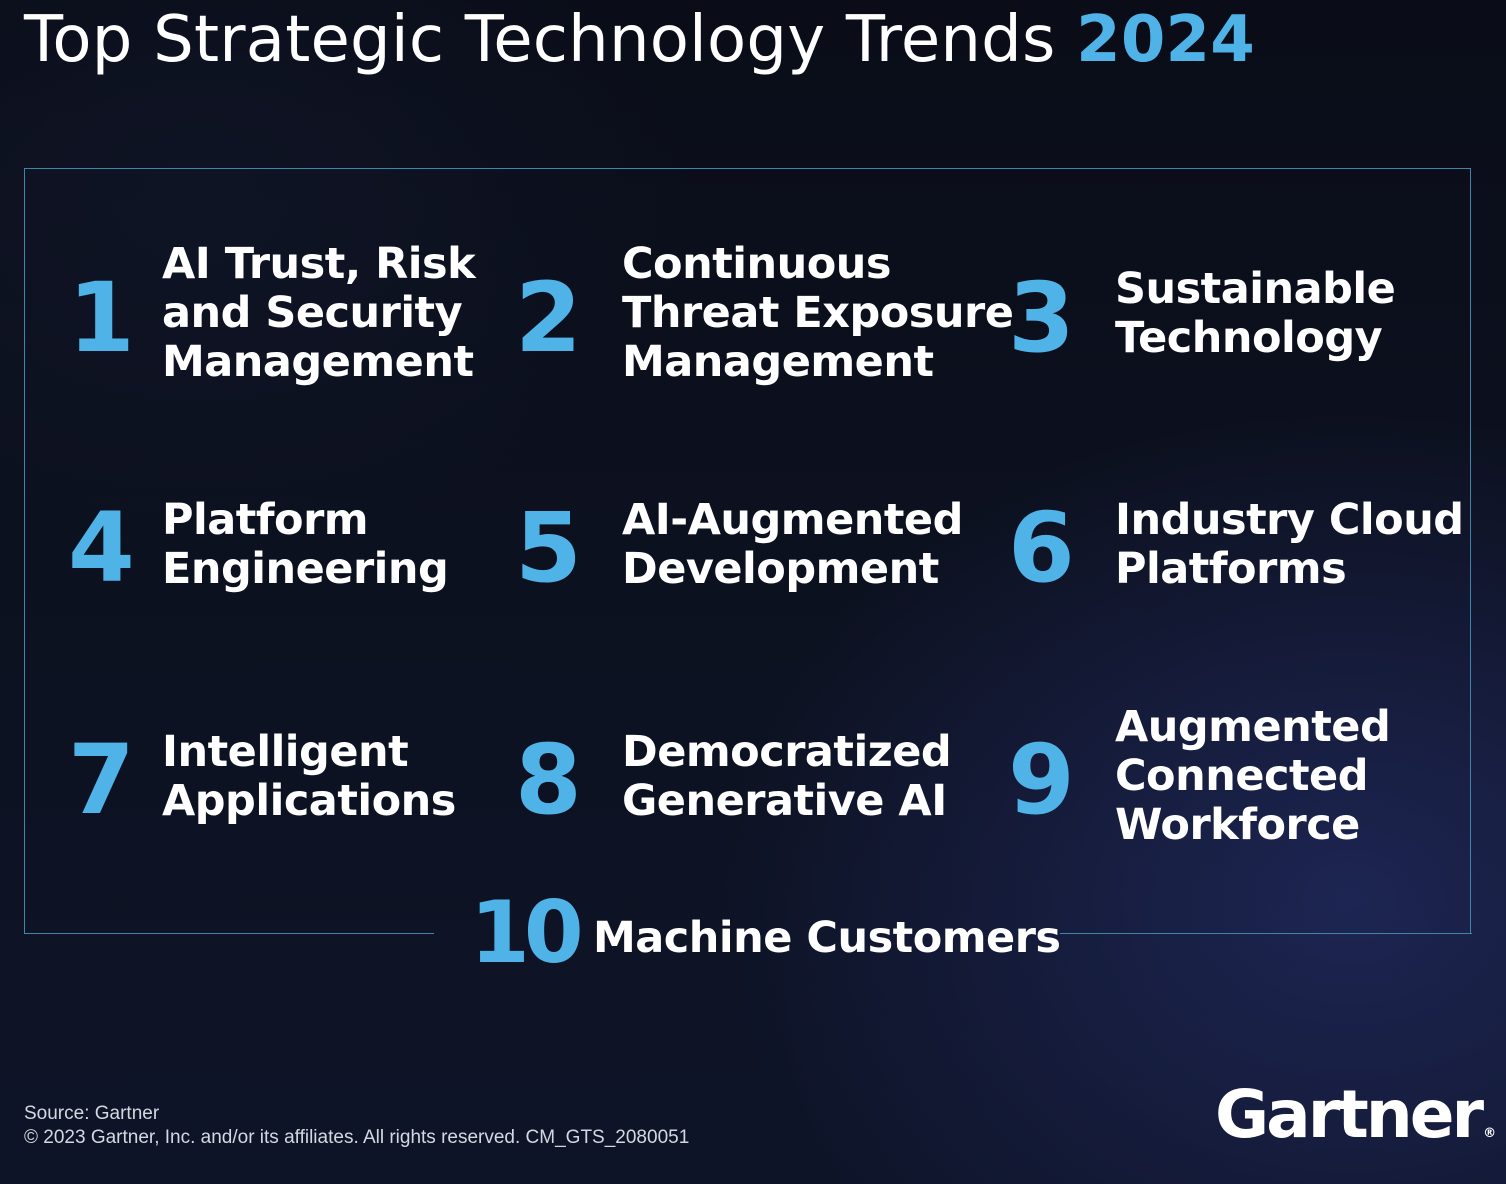  I want to click on frame-bottom-right, so click(1266, 933).